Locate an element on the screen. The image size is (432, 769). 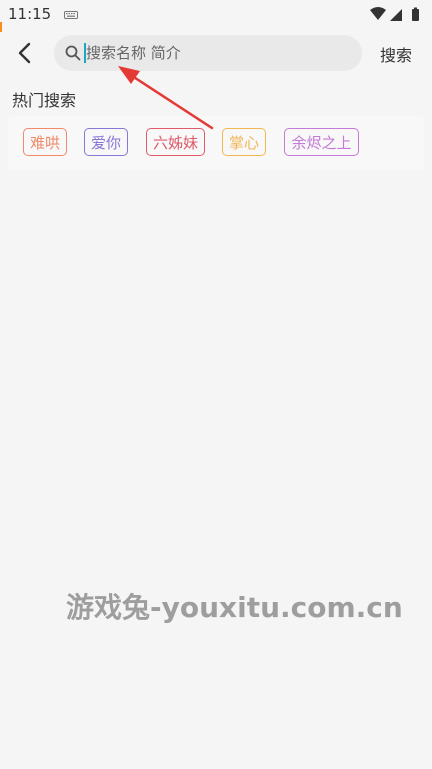
chevron-left-icon is located at coordinates (24, 53).